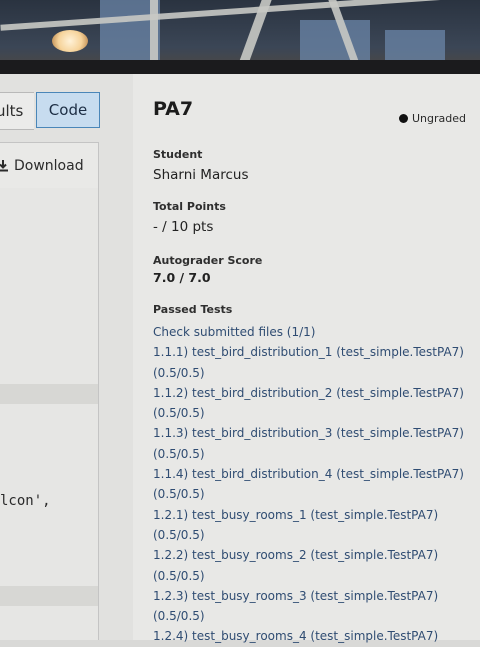 The width and height of the screenshot is (480, 647). Describe the element at coordinates (201, 175) in the screenshot. I see `student-name: Sharni Marcus` at that location.